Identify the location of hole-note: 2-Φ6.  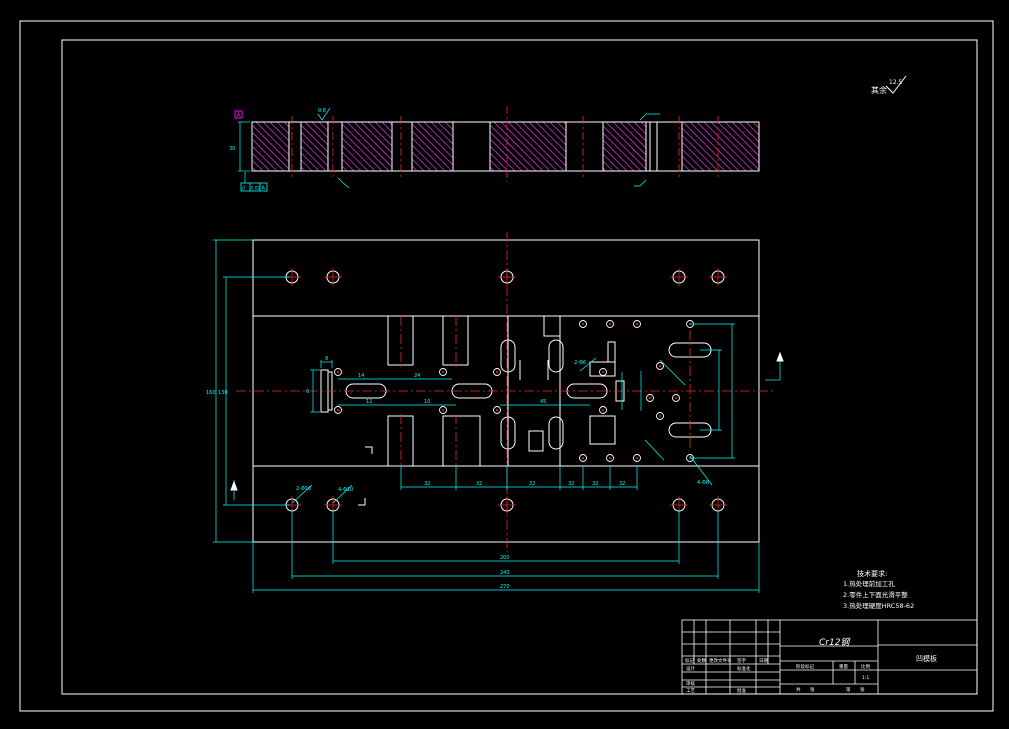
(580, 363).